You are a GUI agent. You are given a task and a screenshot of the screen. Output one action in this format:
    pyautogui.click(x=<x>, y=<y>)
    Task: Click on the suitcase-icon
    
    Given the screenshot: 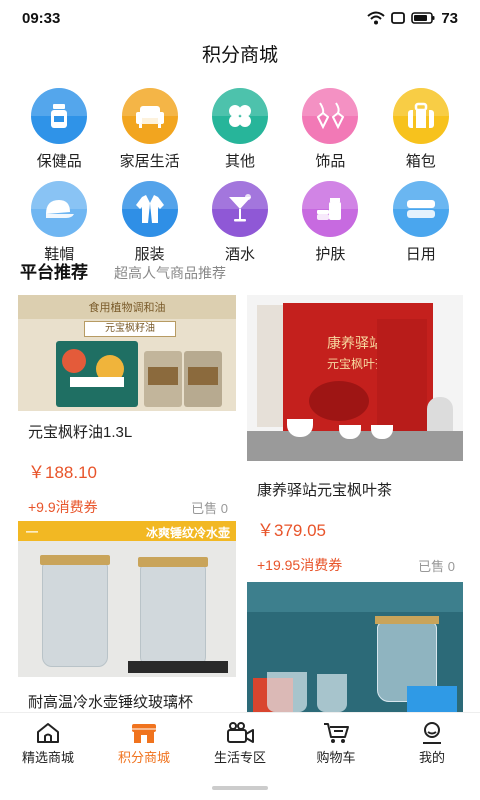 What is the action you would take?
    pyautogui.click(x=420, y=116)
    